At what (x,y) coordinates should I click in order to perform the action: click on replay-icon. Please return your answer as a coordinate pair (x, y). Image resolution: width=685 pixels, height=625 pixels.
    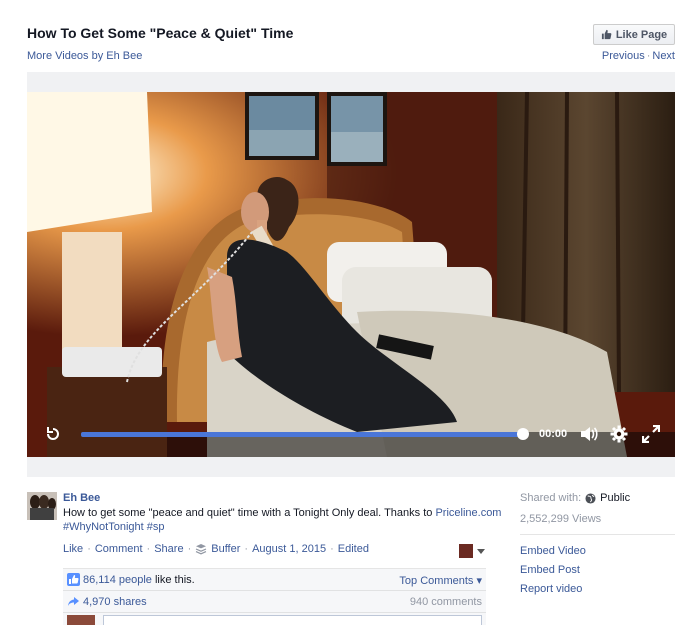
    Looking at the image, I should click on (53, 434).